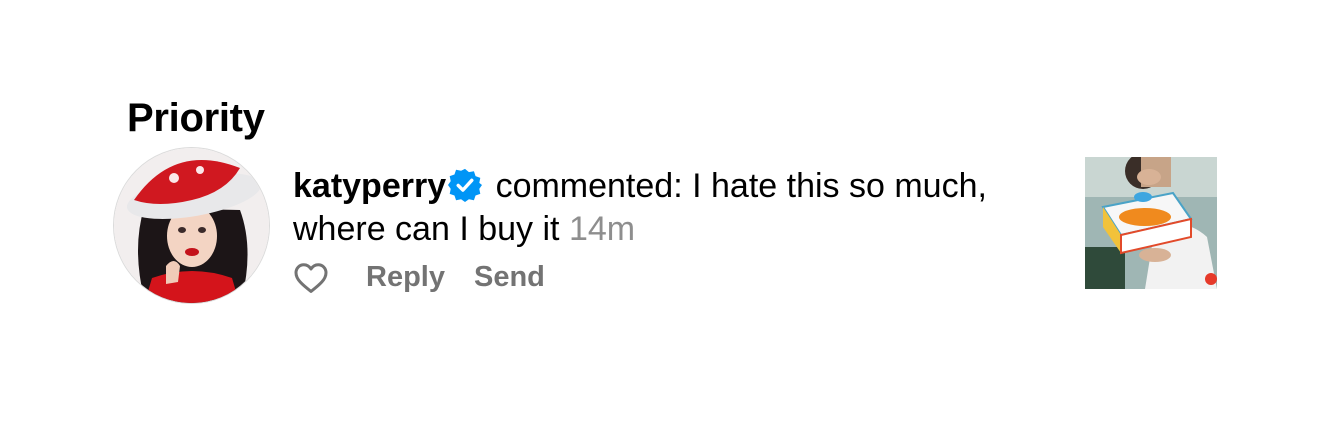 This screenshot has height=448, width=1343. What do you see at coordinates (405, 277) in the screenshot?
I see `reply-button: Reply` at bounding box center [405, 277].